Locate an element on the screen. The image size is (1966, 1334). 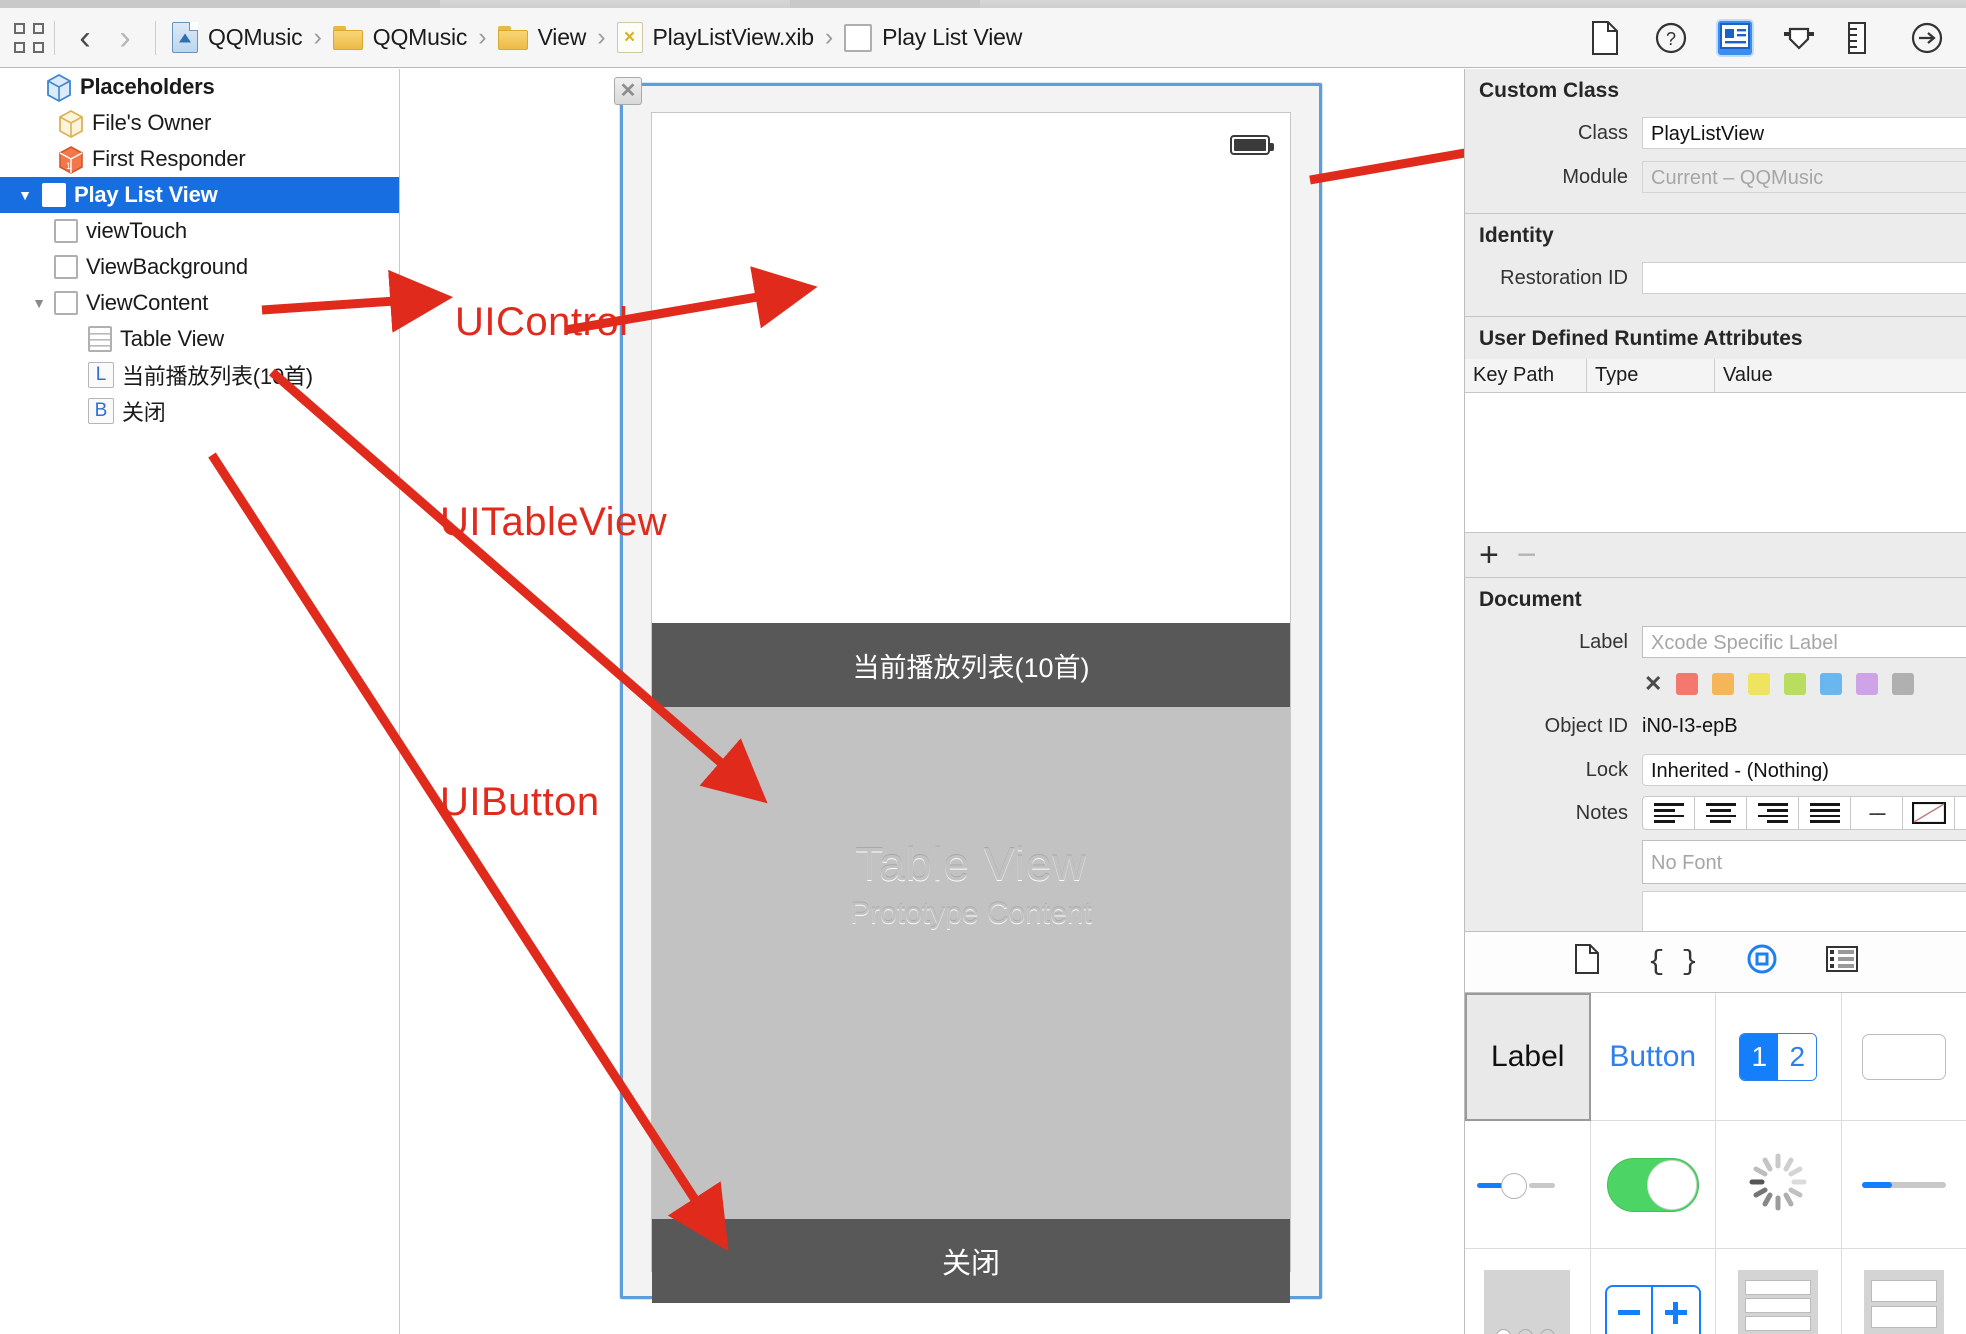
attributes-inspector-icon is located at coordinates (1799, 38).